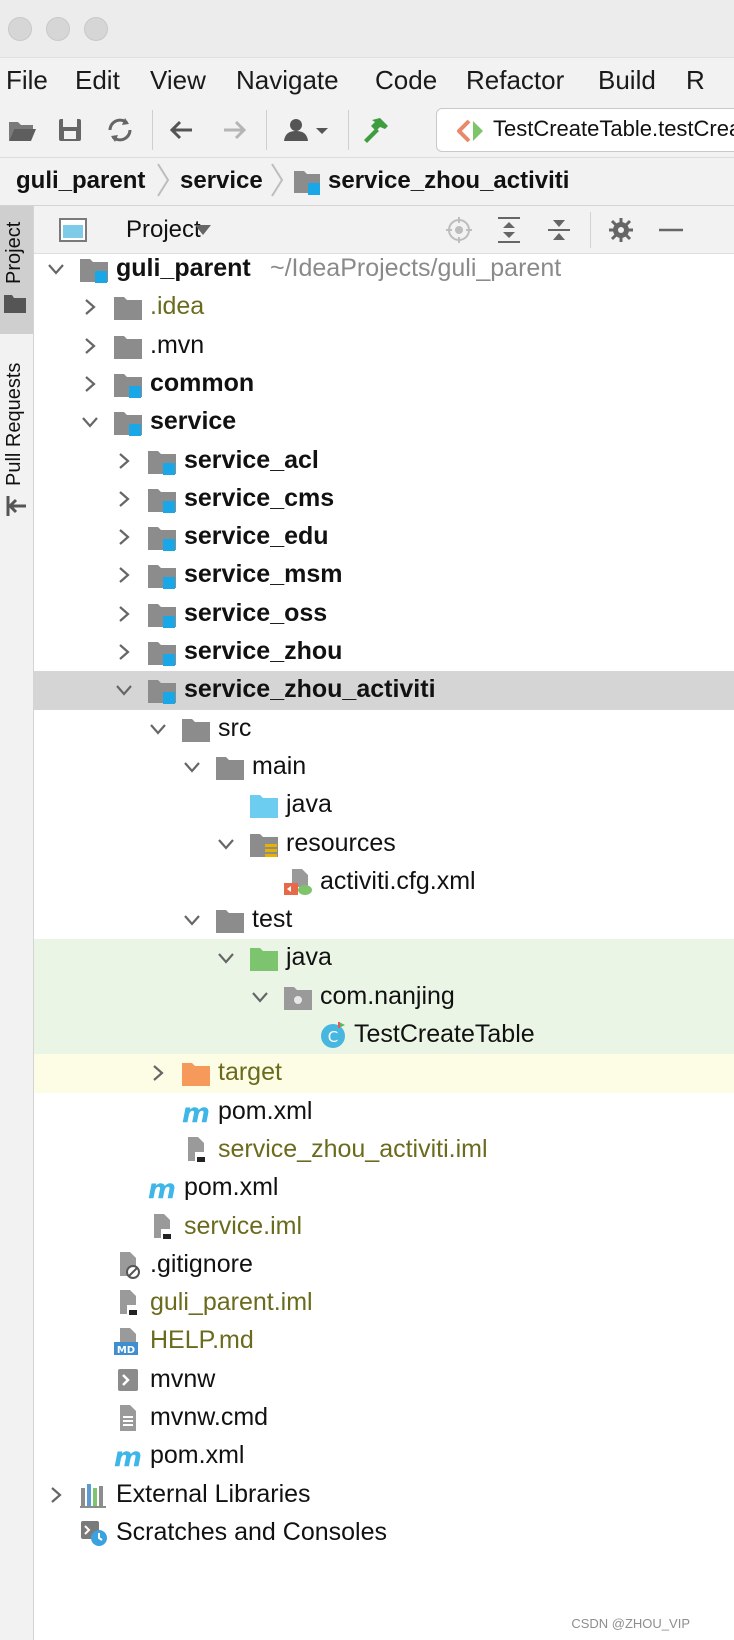 This screenshot has height=1640, width=734. Describe the element at coordinates (70, 130) in the screenshot. I see `save-icon` at that location.